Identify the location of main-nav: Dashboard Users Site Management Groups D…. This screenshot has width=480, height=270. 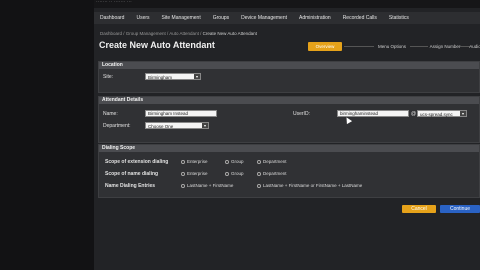
(287, 18).